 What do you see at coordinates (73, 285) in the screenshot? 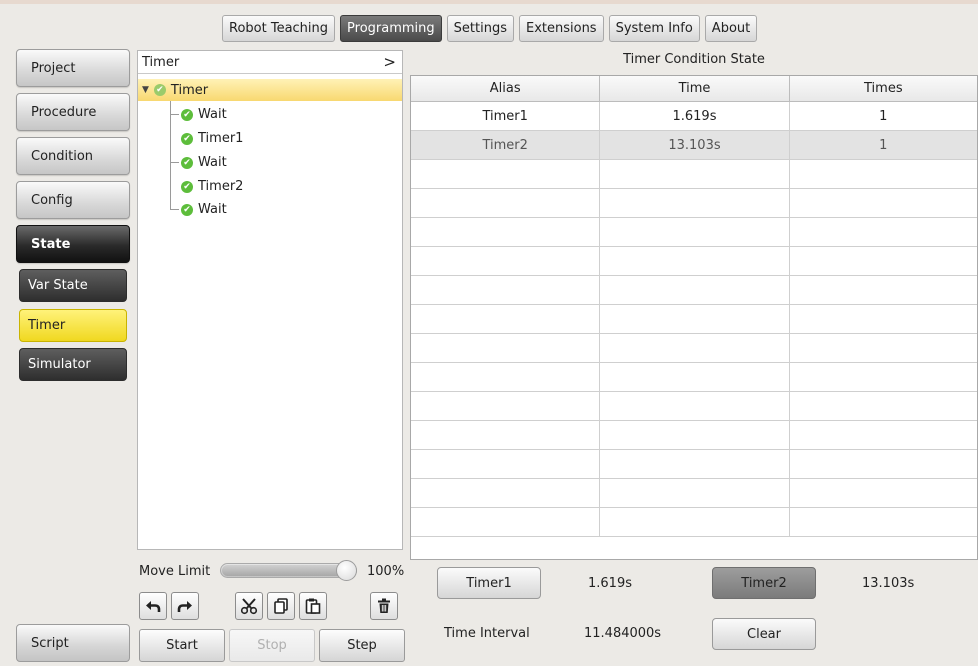
I see `sidebar-subitem-var-state: Var State` at bounding box center [73, 285].